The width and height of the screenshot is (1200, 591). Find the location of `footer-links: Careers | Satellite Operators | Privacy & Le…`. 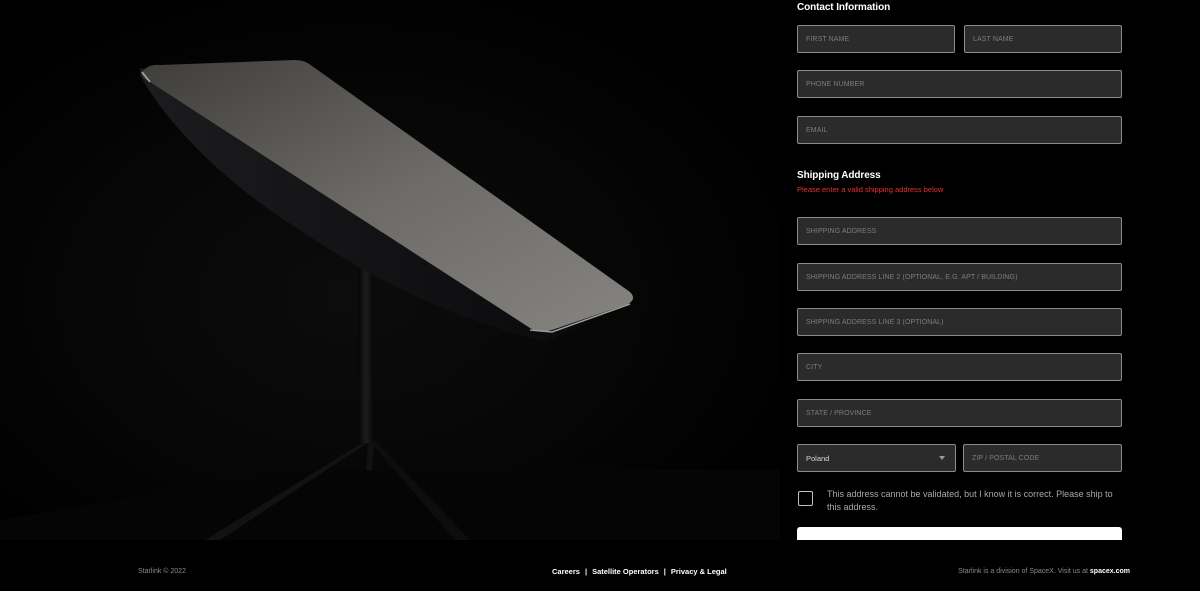

footer-links: Careers | Satellite Operators | Privacy & Le… is located at coordinates (639, 571).